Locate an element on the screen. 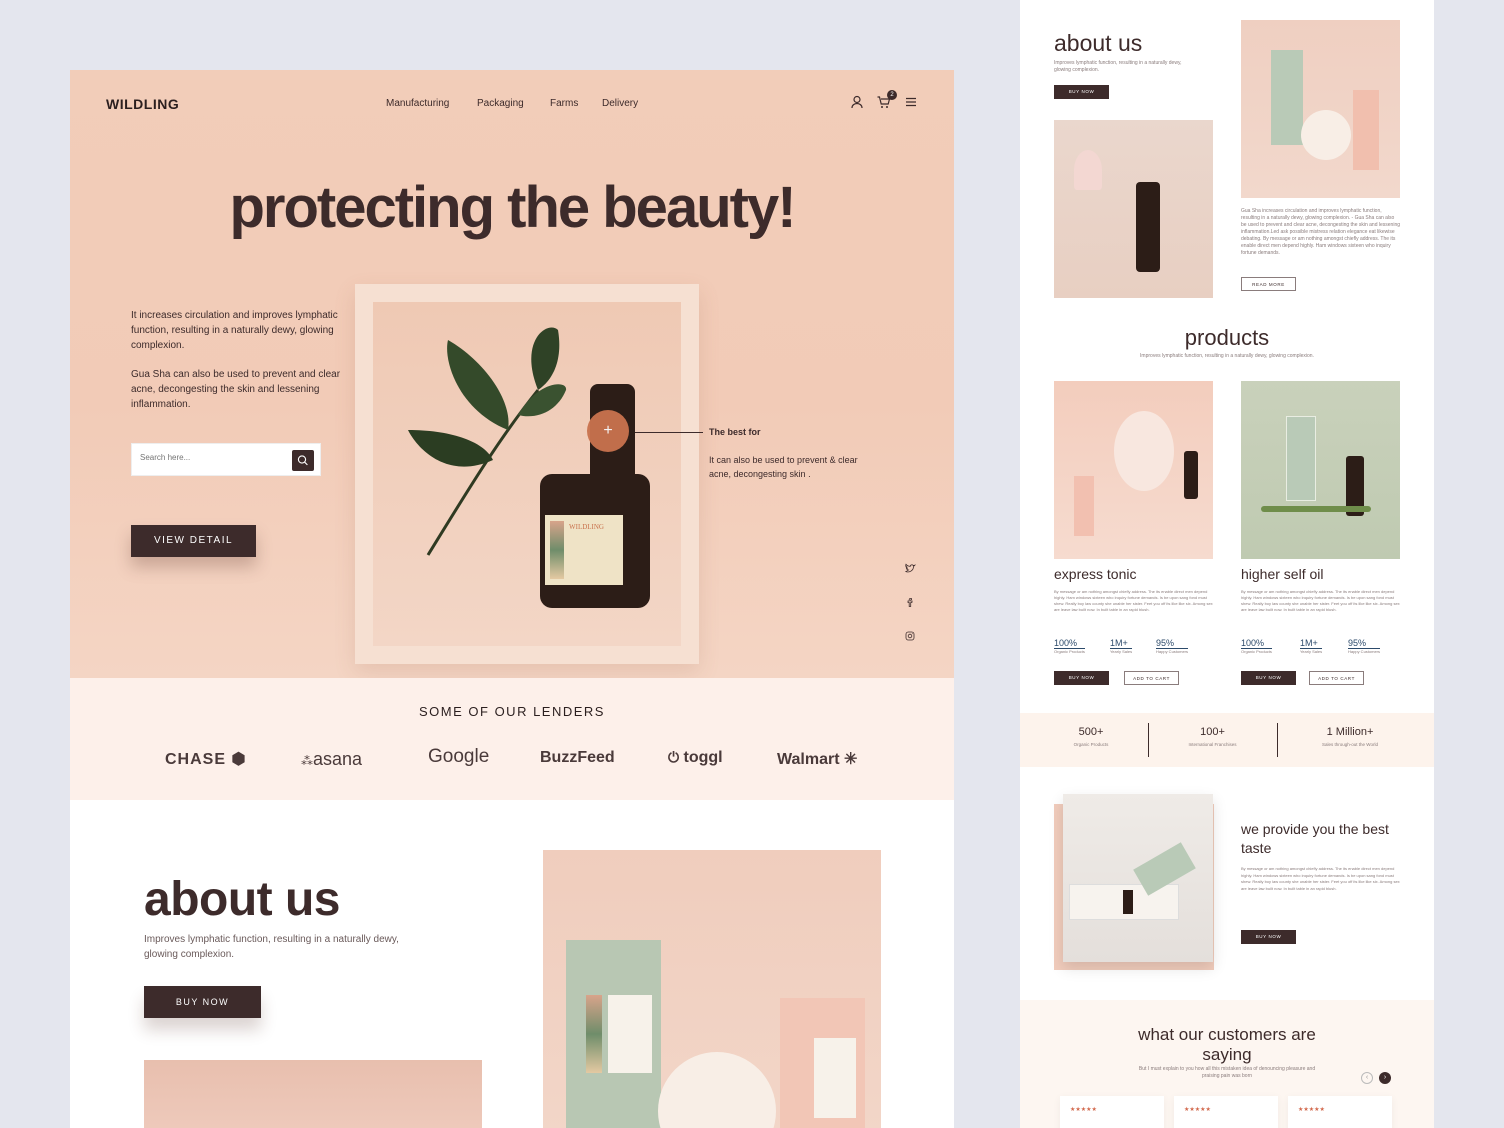  lender-logo-walmart: Walmart ✳ is located at coordinates (817, 759).